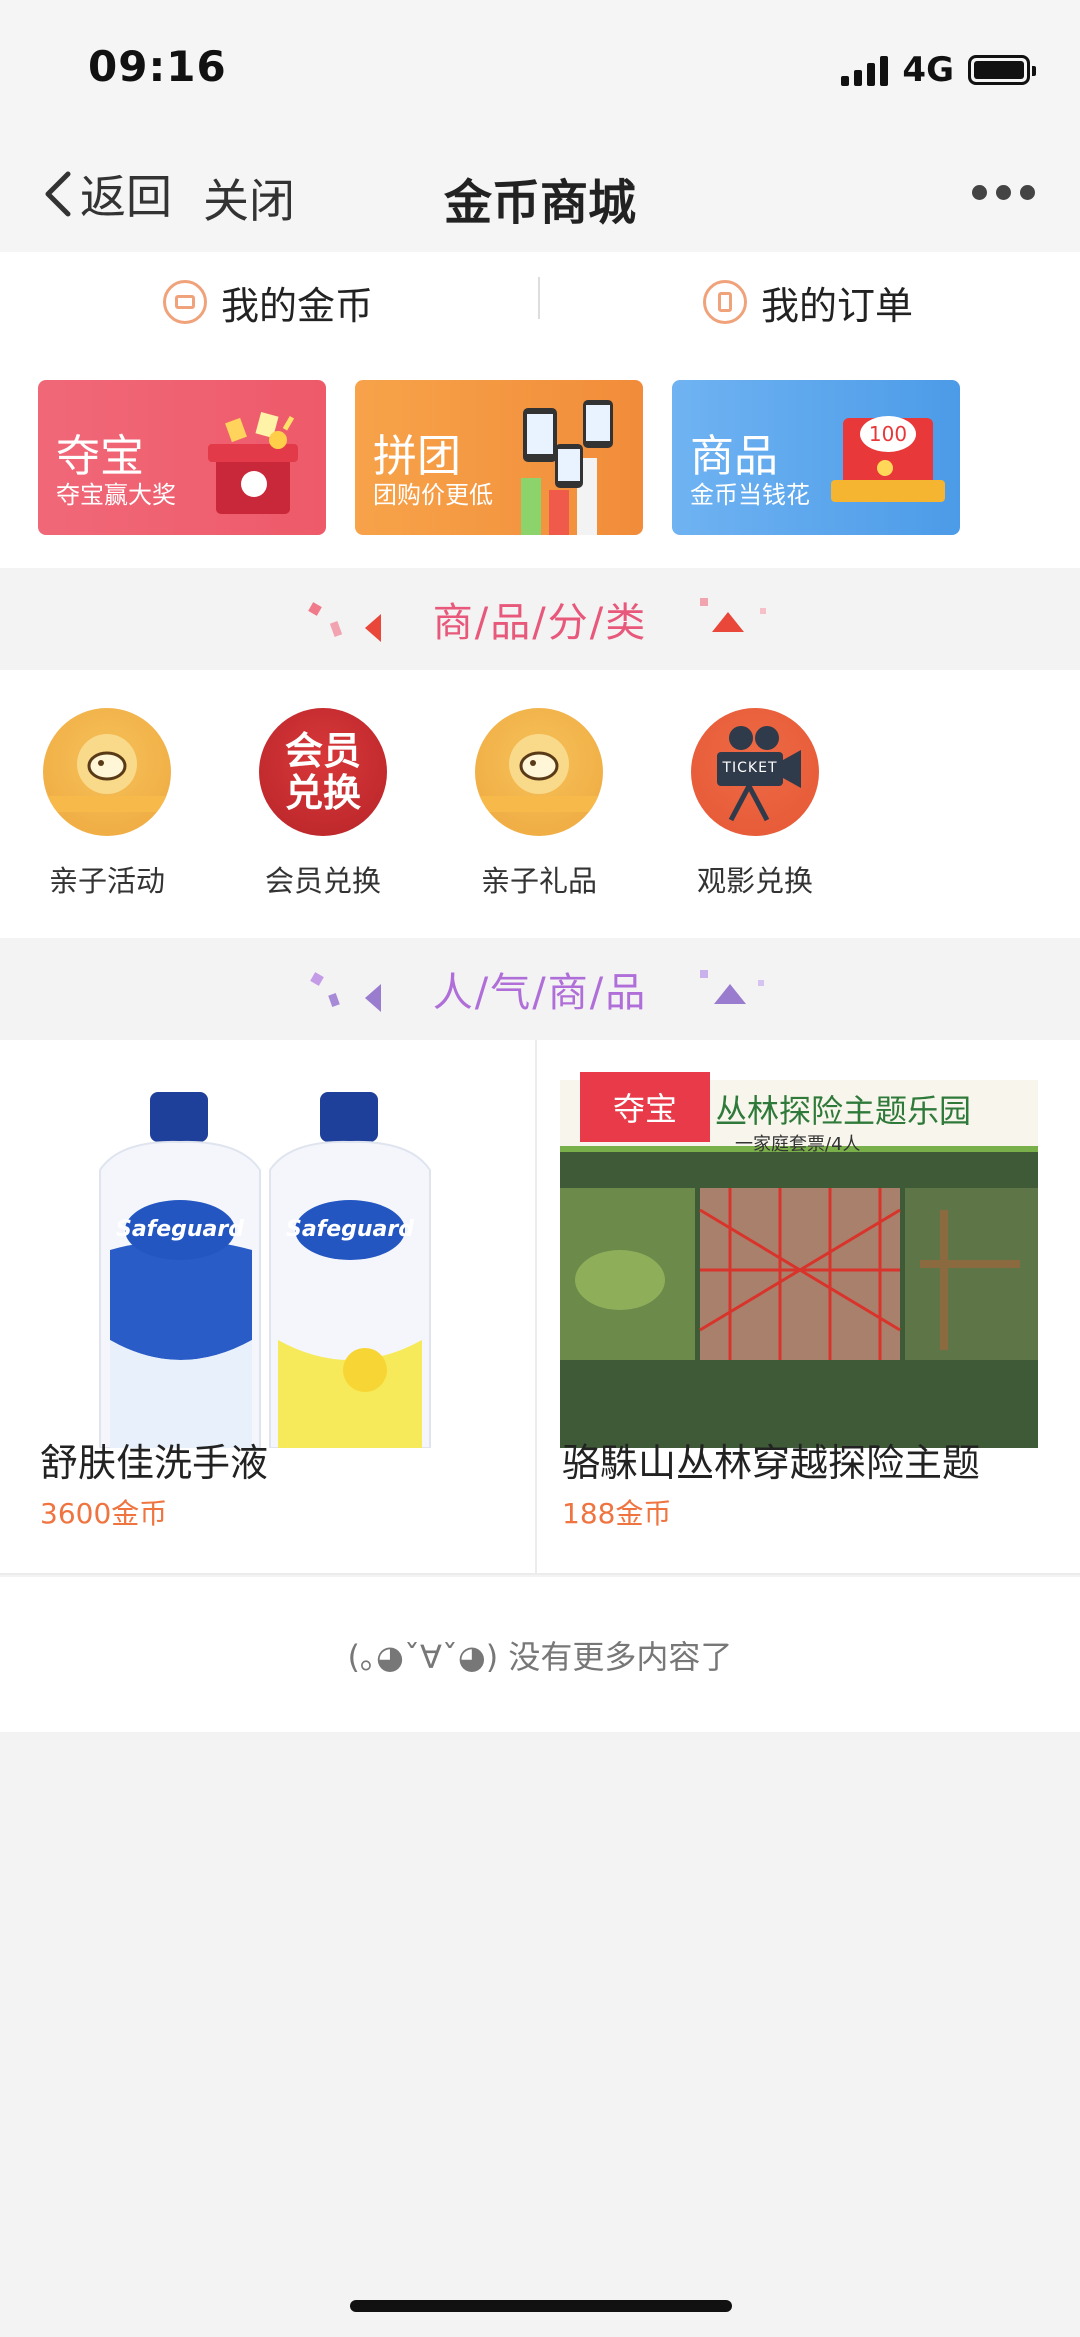 The height and width of the screenshot is (2337, 1080). What do you see at coordinates (107, 772) in the screenshot?
I see `kids-activity-icon` at bounding box center [107, 772].